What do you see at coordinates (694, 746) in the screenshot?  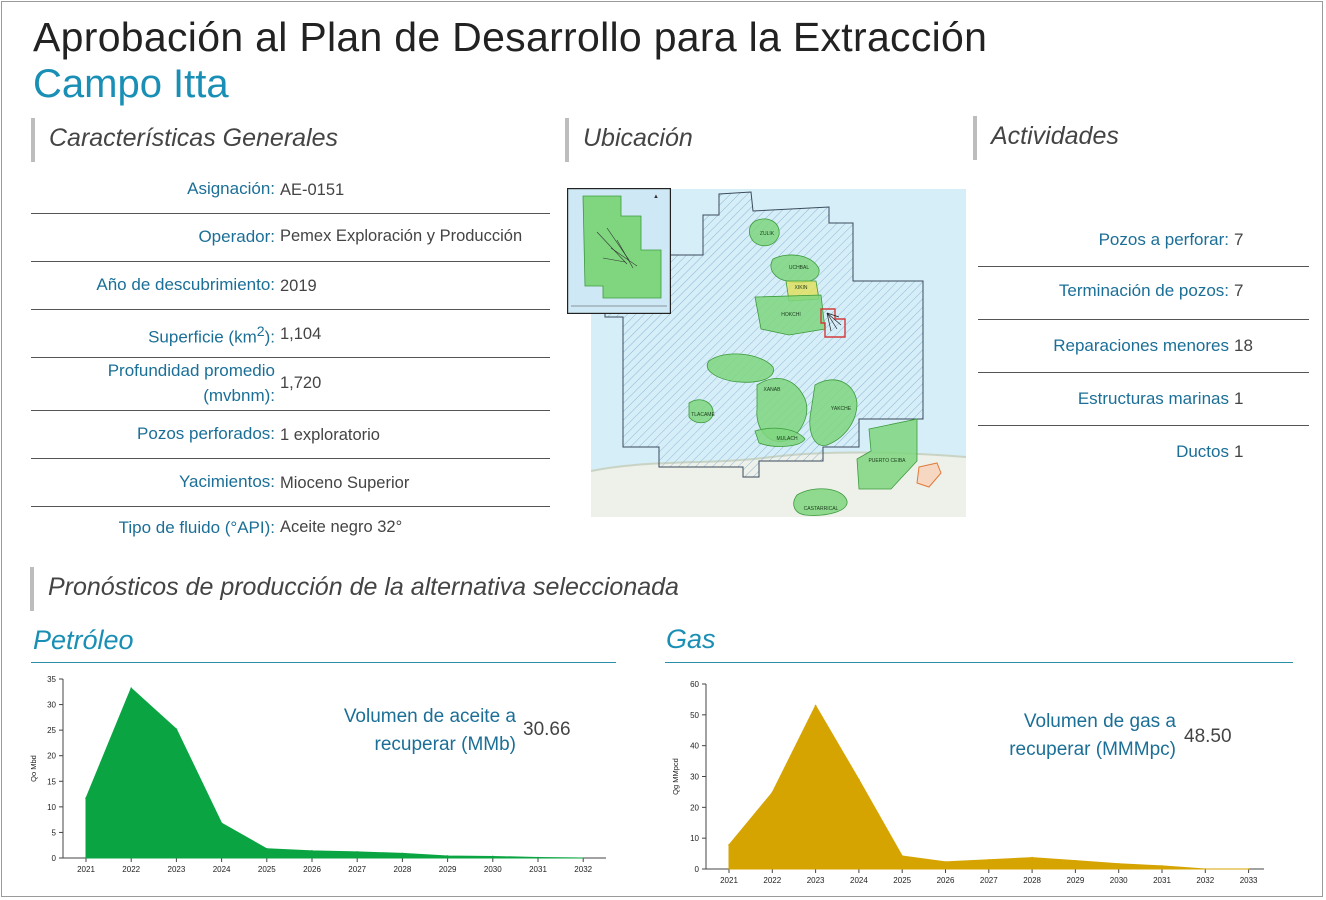 I see `y-tick-label: 40` at bounding box center [694, 746].